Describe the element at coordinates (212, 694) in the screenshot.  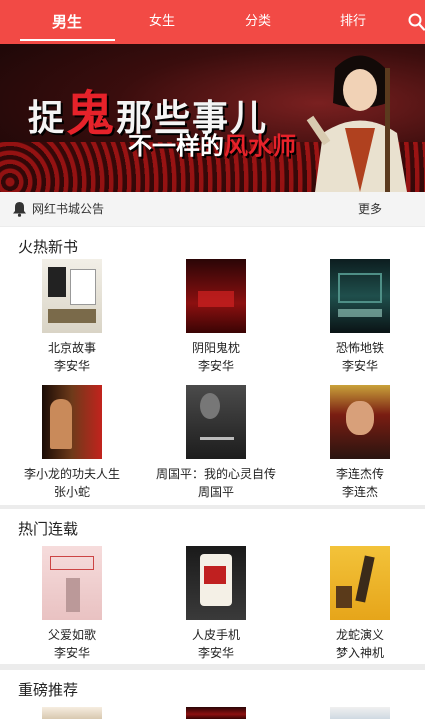
I see `section-featured-recommendations: 重磅推荐` at that location.